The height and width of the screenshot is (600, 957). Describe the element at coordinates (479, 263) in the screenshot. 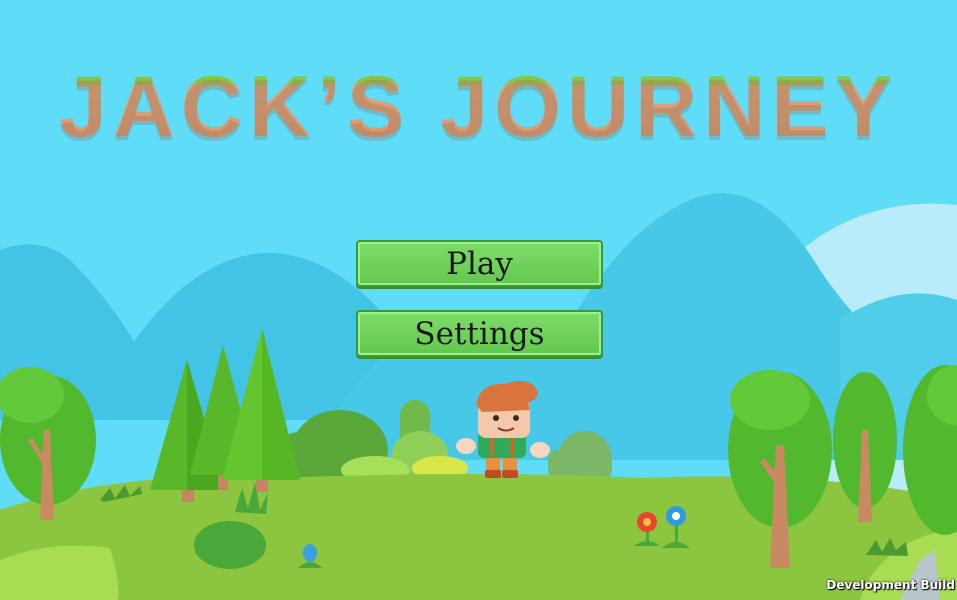

I see `play-button: Play` at that location.